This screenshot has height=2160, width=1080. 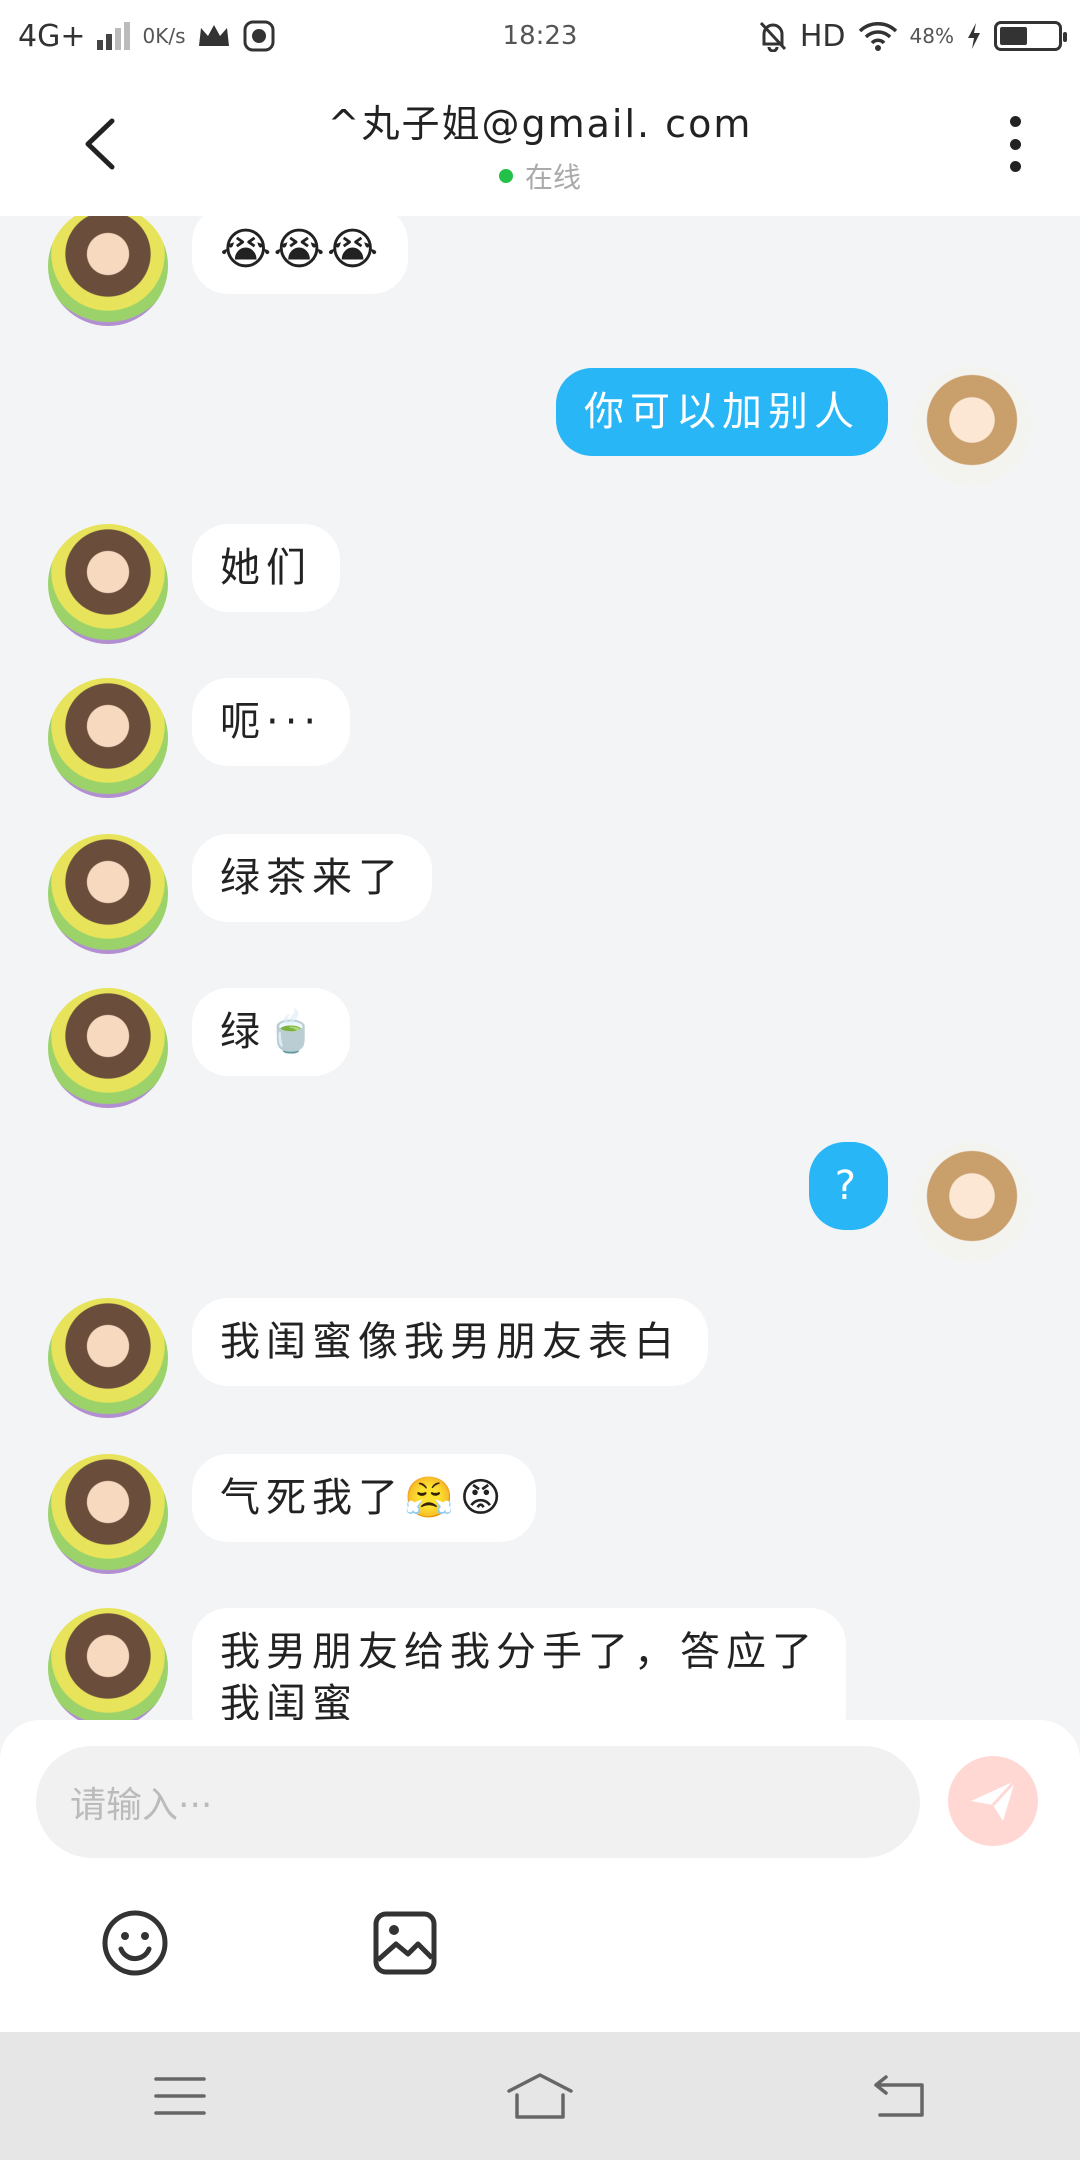 I want to click on chat-header: ^丸子姐@gmail. com 在线, so click(x=540, y=144).